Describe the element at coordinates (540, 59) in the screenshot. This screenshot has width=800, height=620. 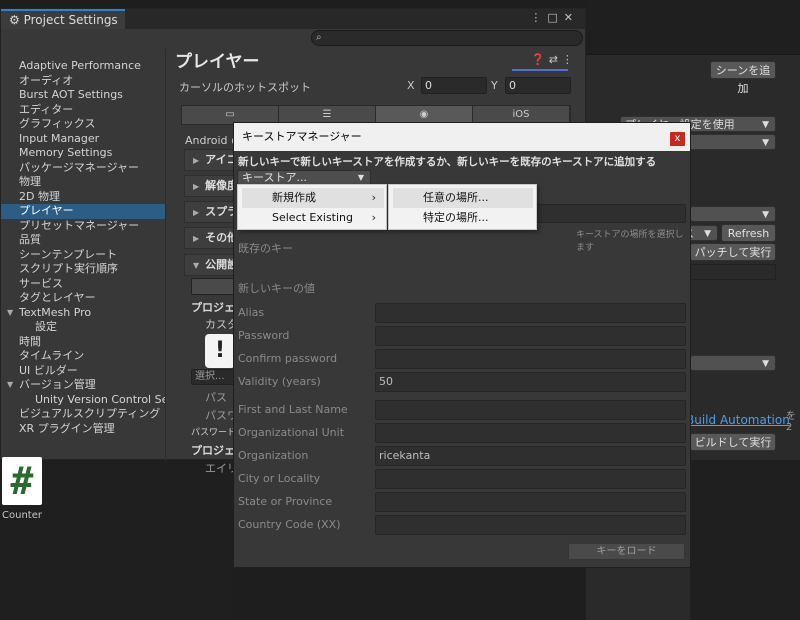
I see `help-icon: ❓` at that location.